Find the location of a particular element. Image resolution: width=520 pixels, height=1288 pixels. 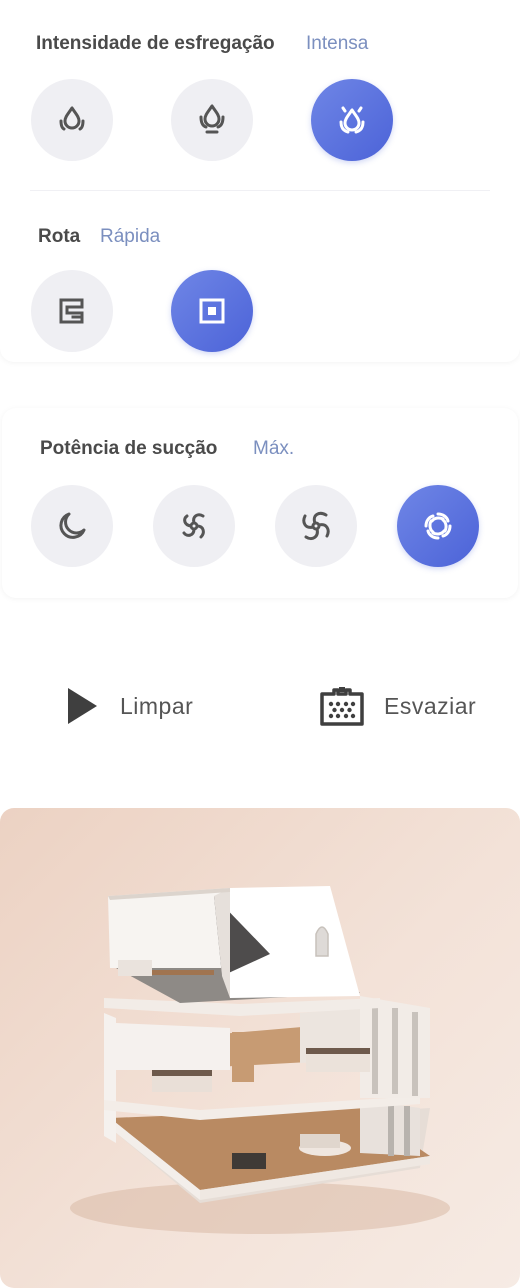

suction-option-quiet is located at coordinates (72, 526).